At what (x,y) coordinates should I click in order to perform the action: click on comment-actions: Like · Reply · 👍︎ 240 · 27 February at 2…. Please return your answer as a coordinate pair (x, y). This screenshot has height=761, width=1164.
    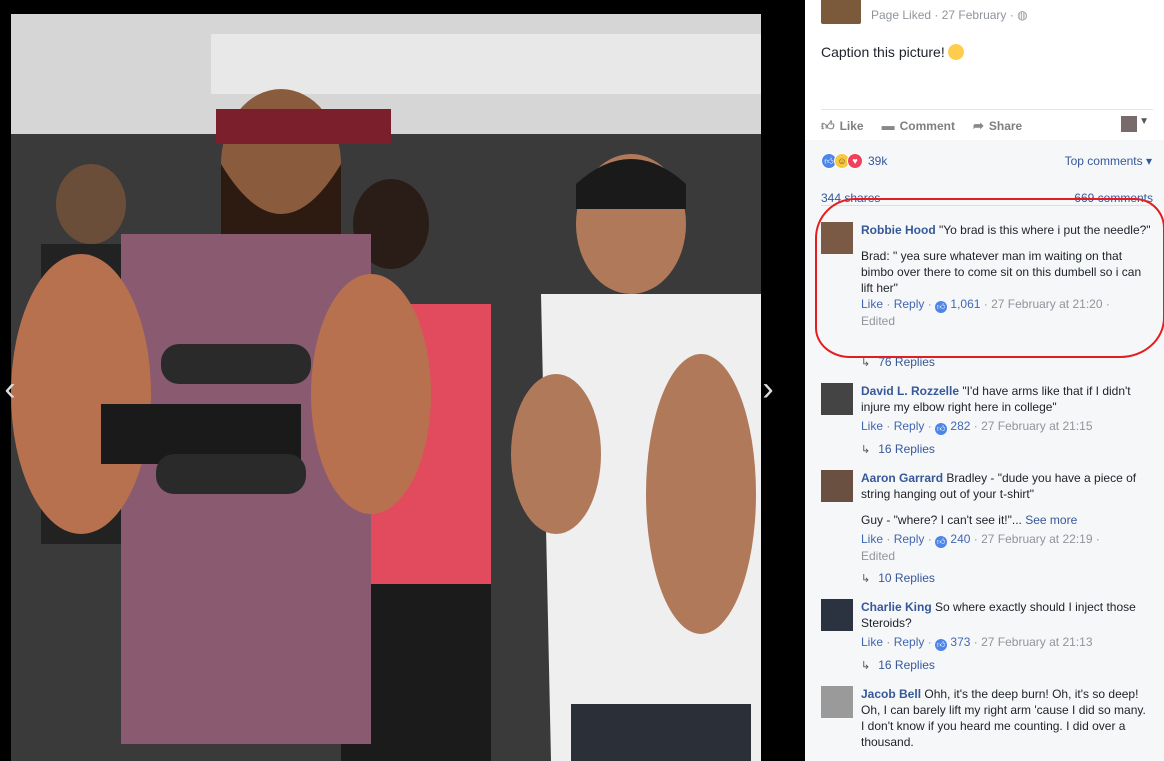
    Looking at the image, I should click on (980, 547).